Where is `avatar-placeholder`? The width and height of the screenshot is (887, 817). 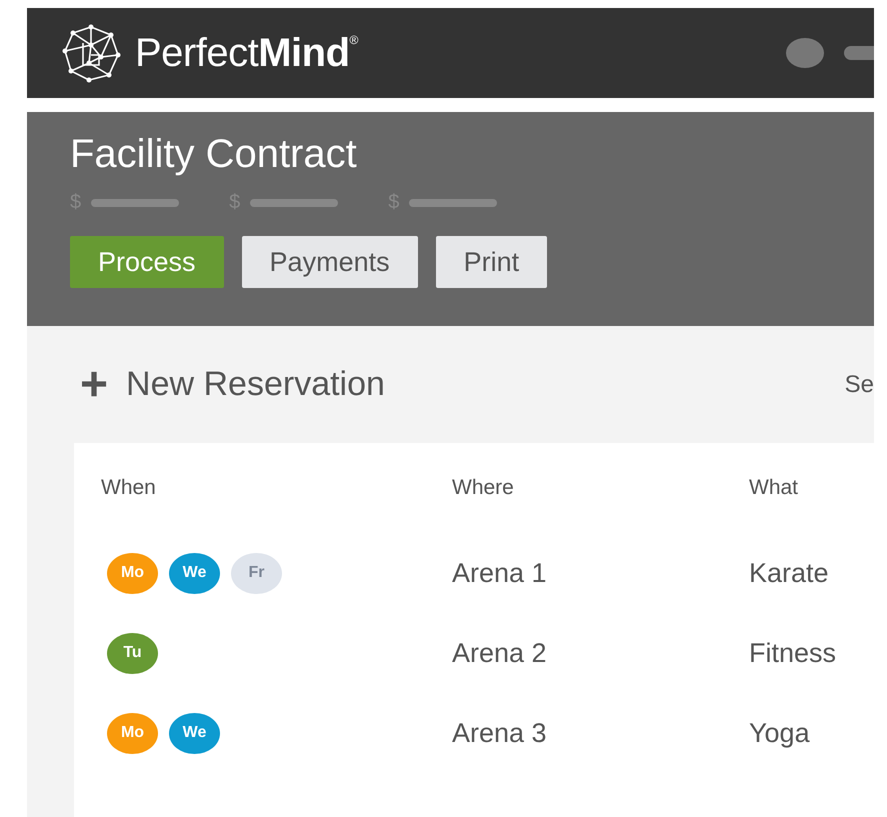
avatar-placeholder is located at coordinates (805, 53).